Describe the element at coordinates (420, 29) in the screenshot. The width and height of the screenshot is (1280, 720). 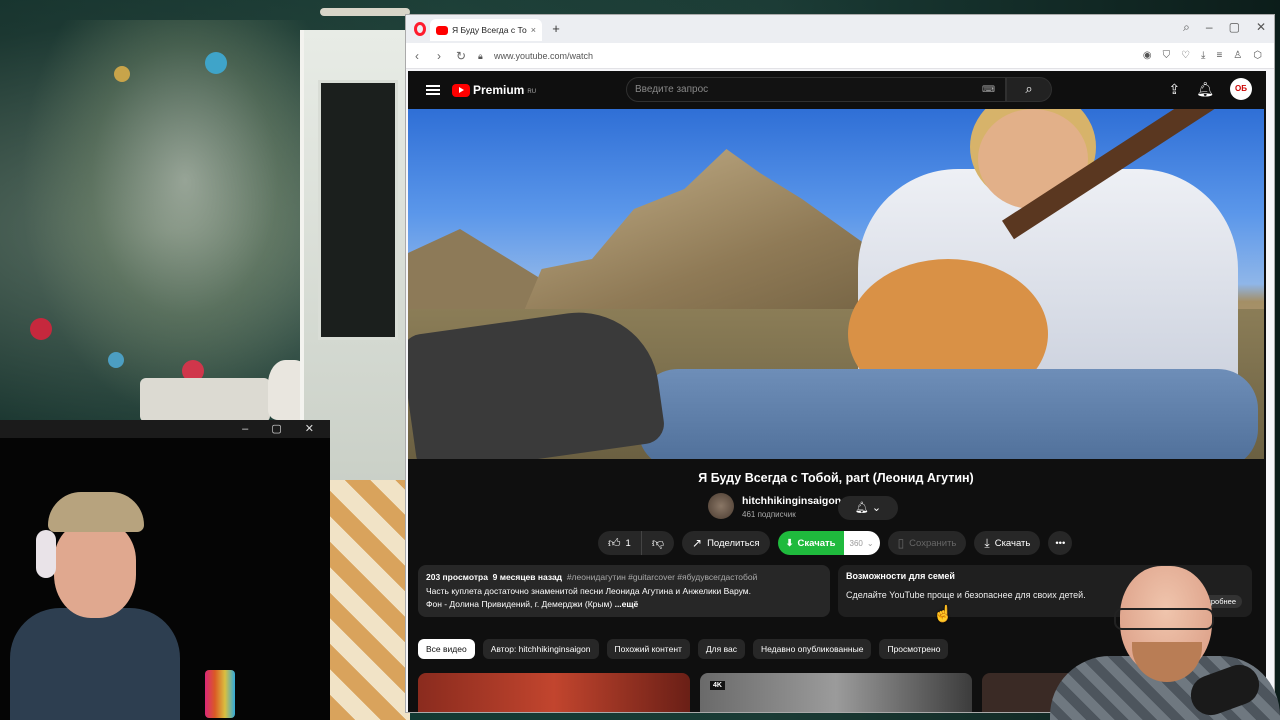
I see `opera-logo-icon` at that location.